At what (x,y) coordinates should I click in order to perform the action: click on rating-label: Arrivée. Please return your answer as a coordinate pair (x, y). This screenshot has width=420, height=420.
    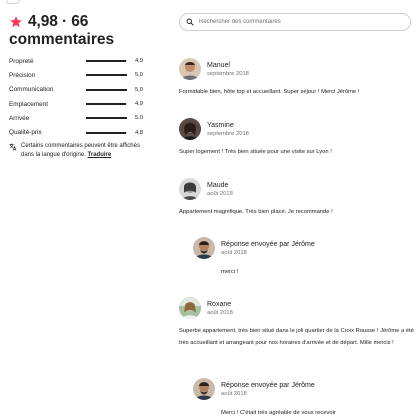
    Looking at the image, I should click on (19, 118).